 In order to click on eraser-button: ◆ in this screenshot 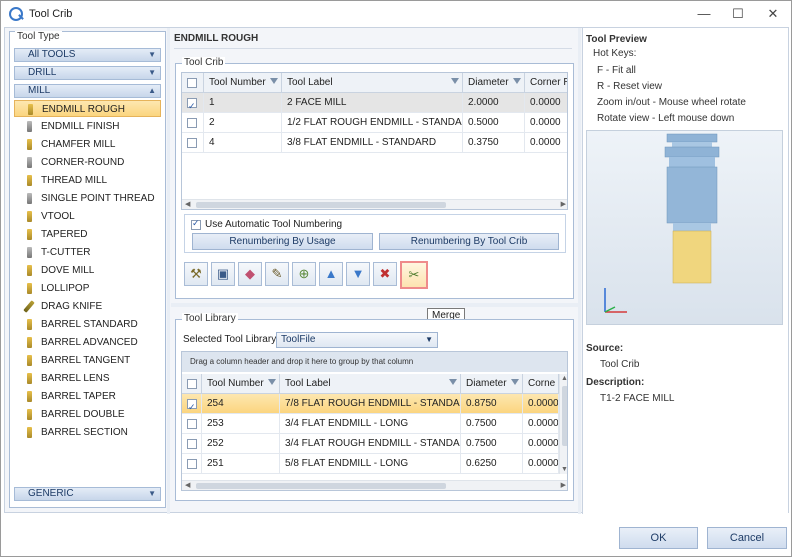, I will do `click(250, 274)`.